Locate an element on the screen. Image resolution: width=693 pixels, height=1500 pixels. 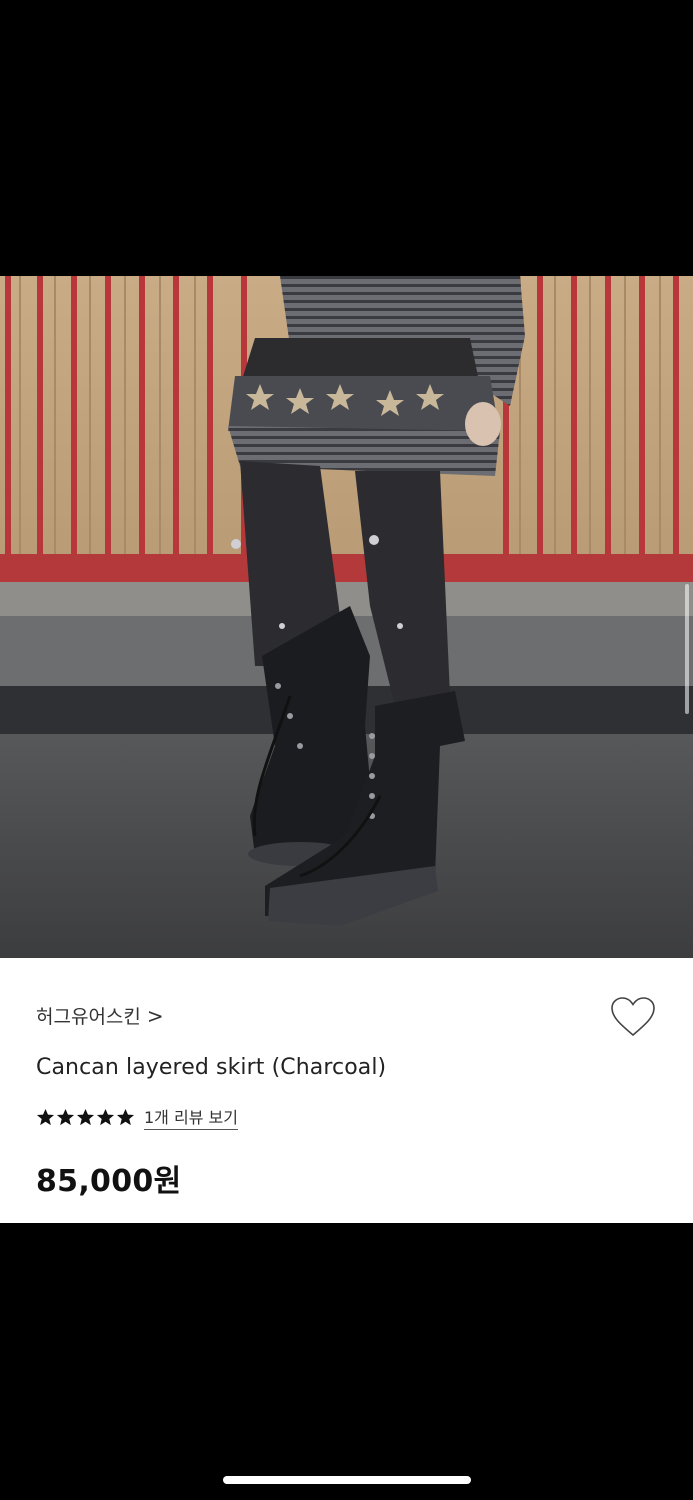
product-rating: 1개 리뷰 보기 is located at coordinates (137, 1117).